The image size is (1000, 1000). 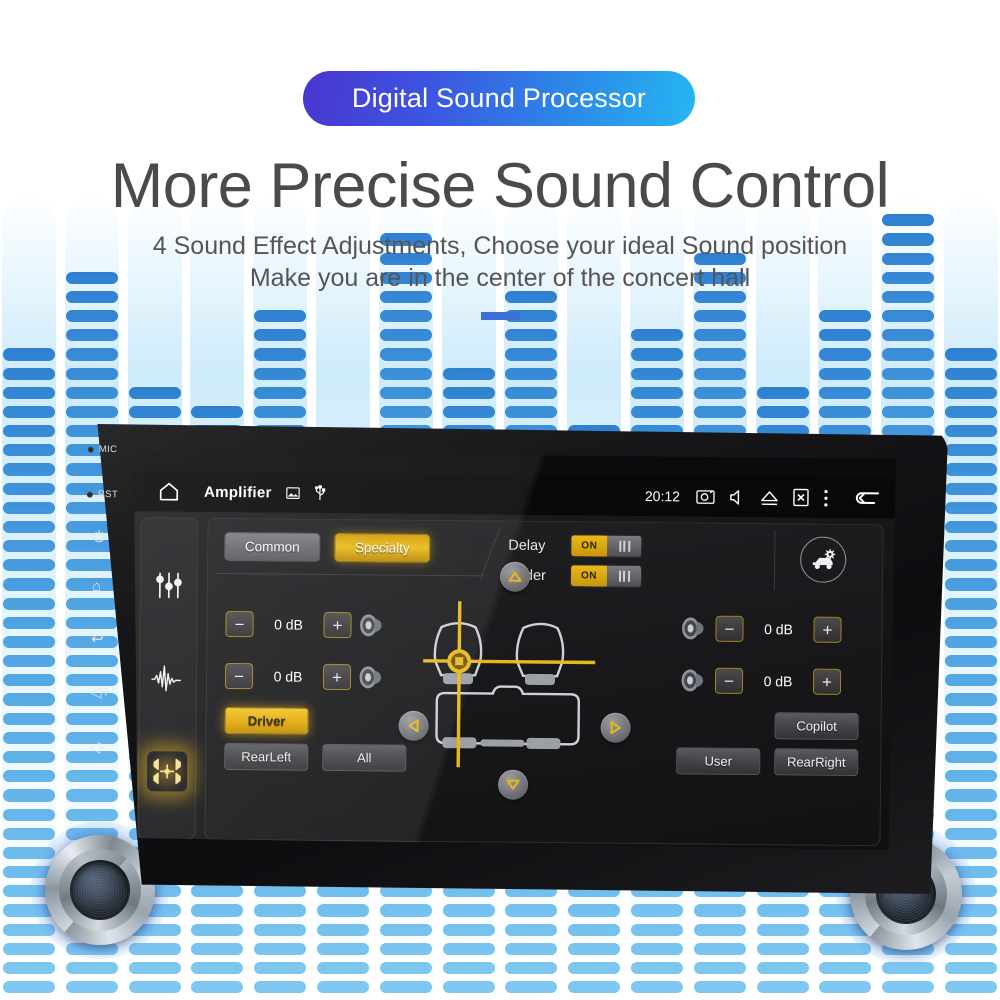 What do you see at coordinates (826, 497) in the screenshot?
I see `overflow-menu-icon` at bounding box center [826, 497].